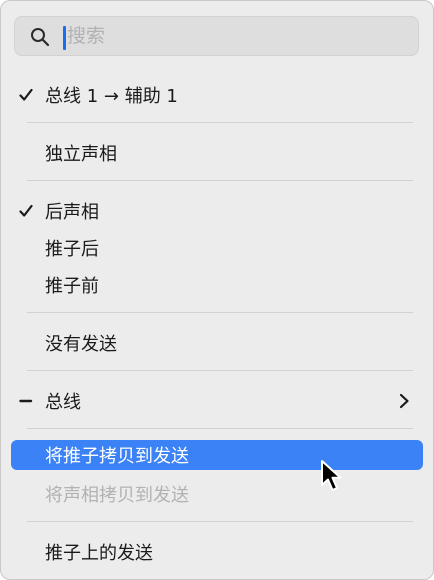 This screenshot has width=434, height=580. I want to click on menu-item-label: 独立声相, so click(81, 154).